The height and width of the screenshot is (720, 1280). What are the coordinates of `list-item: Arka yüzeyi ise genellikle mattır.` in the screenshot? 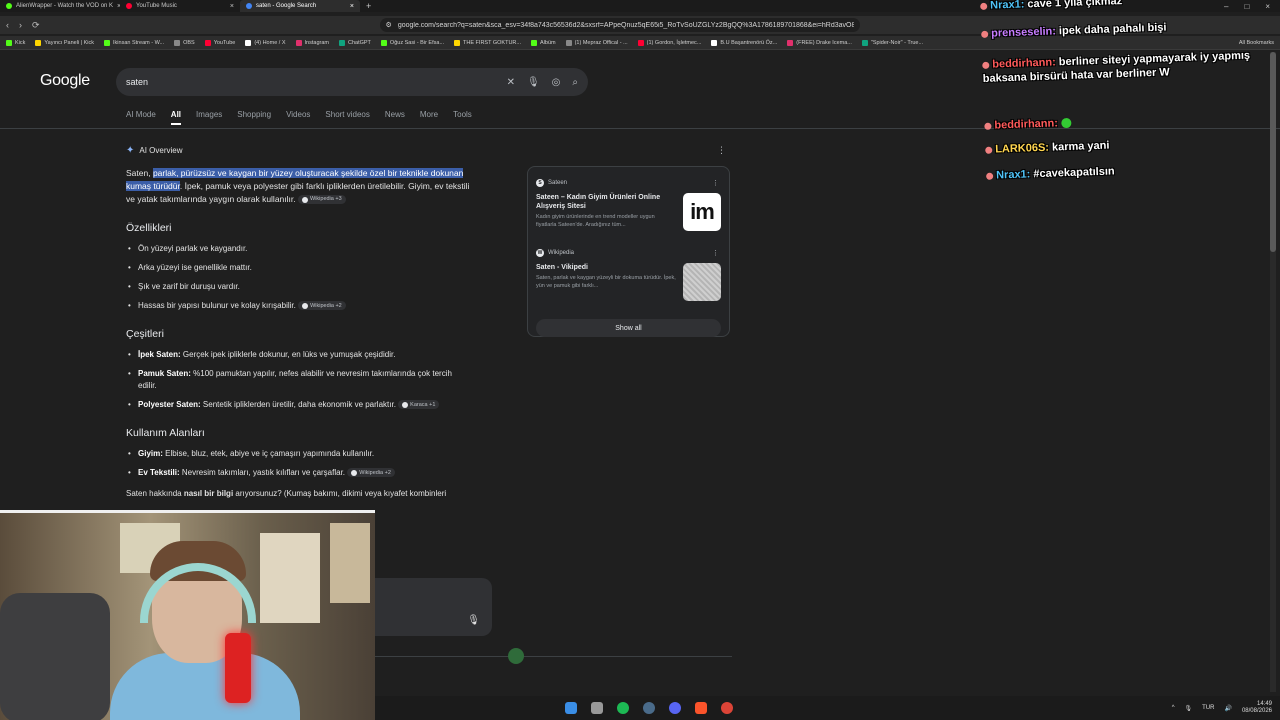 It's located at (298, 268).